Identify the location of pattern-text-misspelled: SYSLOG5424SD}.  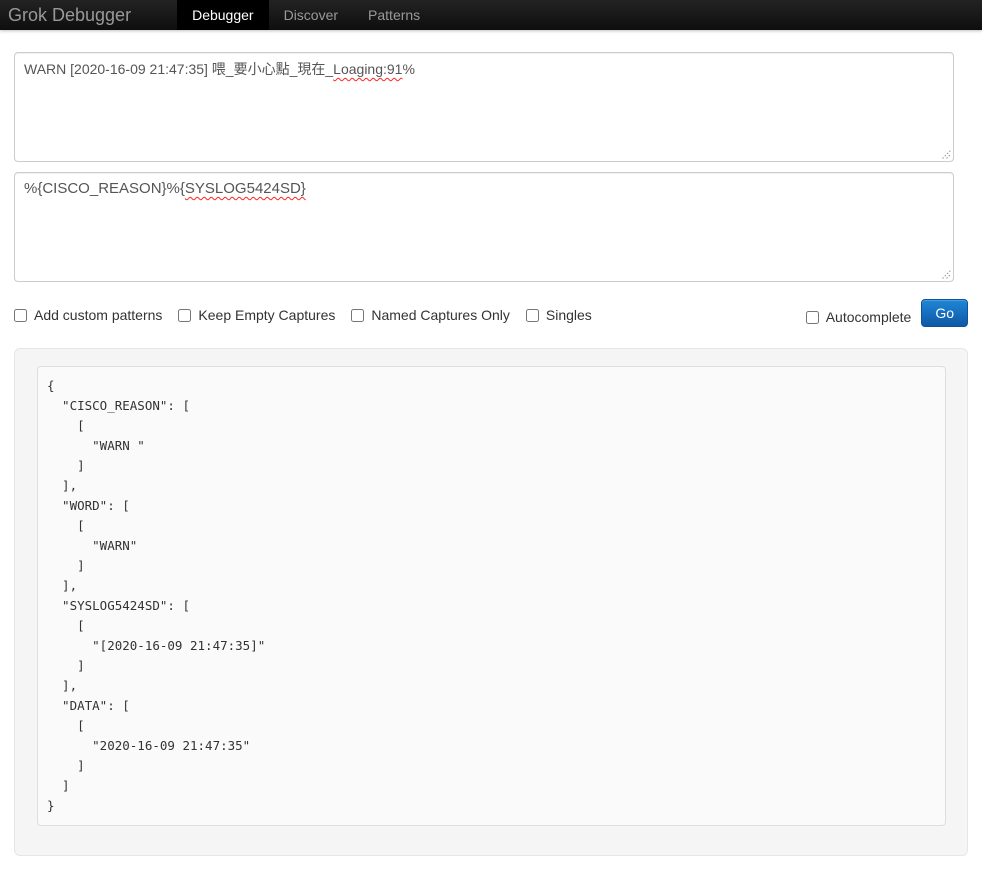
(245, 188).